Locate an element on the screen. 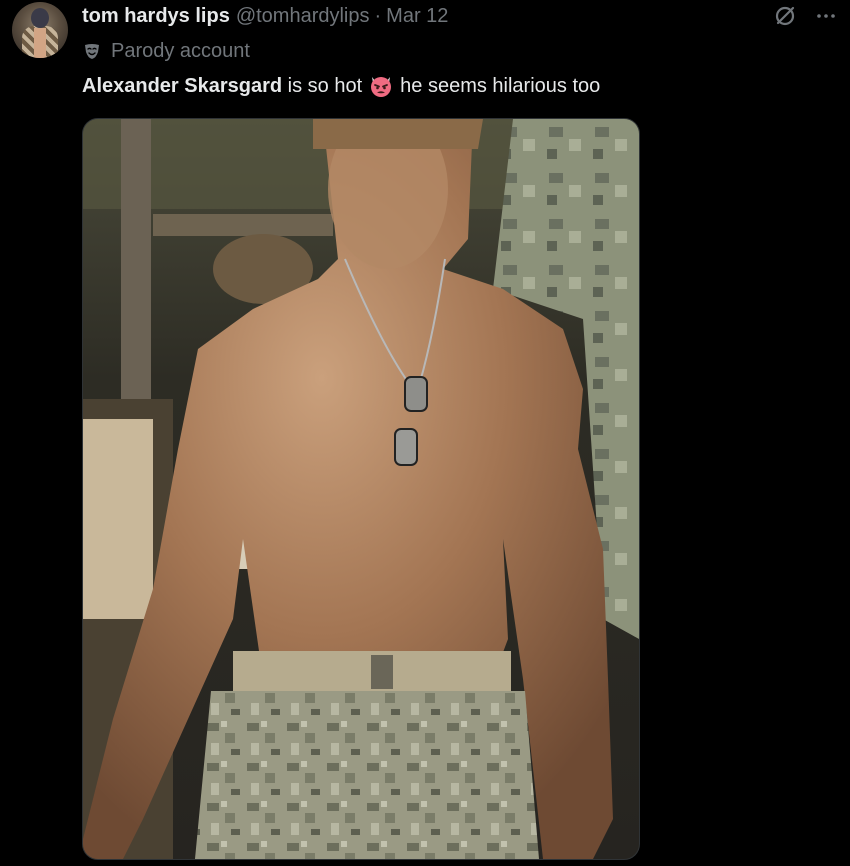  tweet-header: tom hardys lips @tomhardylips · Mar 12 is located at coordinates (265, 16).